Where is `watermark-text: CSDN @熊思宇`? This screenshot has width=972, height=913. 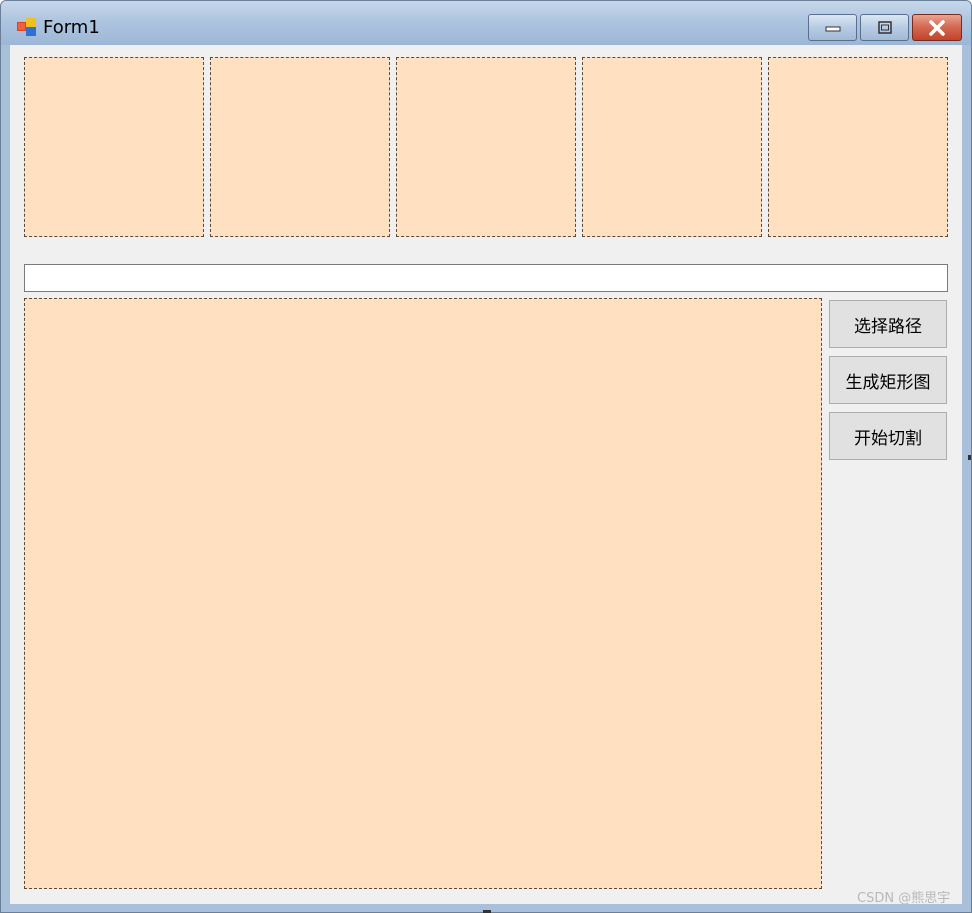 watermark-text: CSDN @熊思宇 is located at coordinates (904, 898).